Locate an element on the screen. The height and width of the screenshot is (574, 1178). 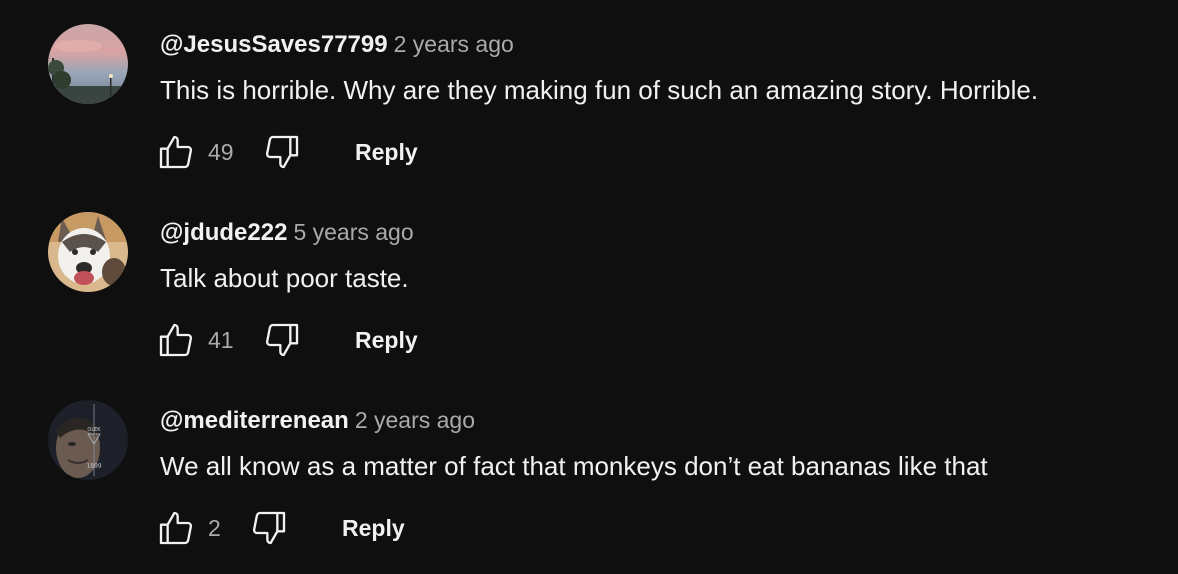
comment-text: Talk about poor taste. is located at coordinates (284, 278).